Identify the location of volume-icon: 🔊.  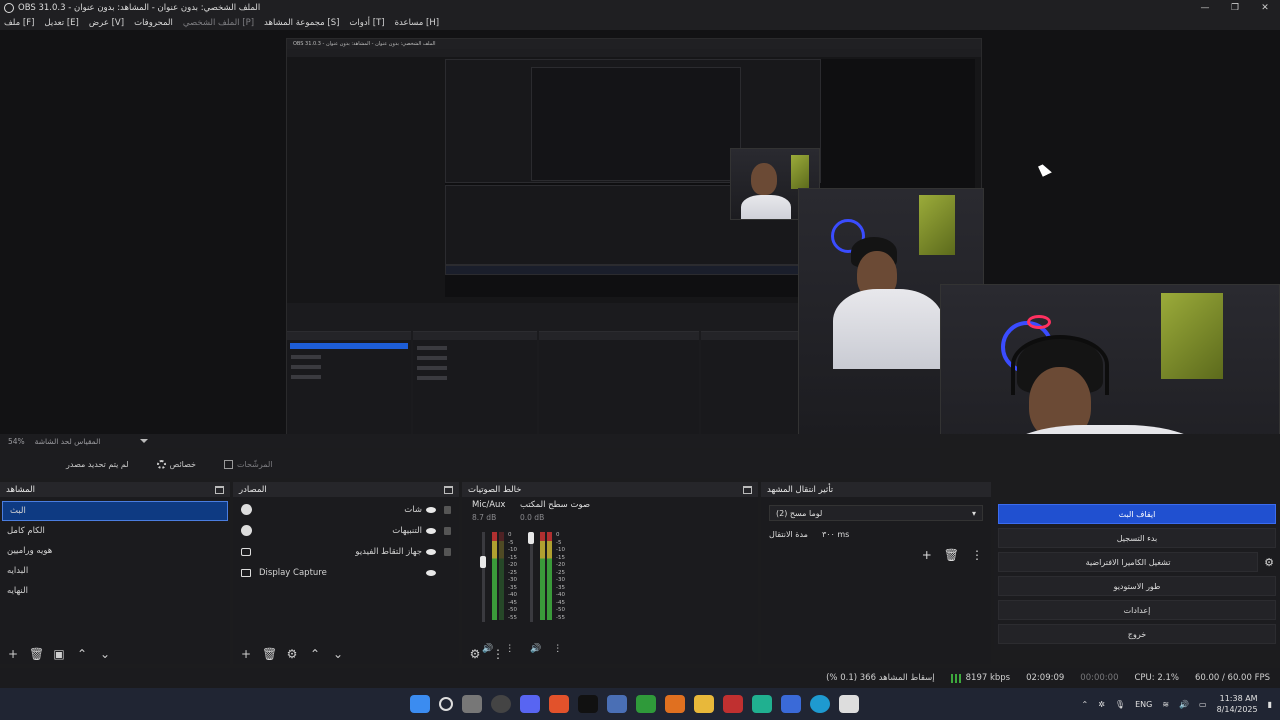
(1184, 704).